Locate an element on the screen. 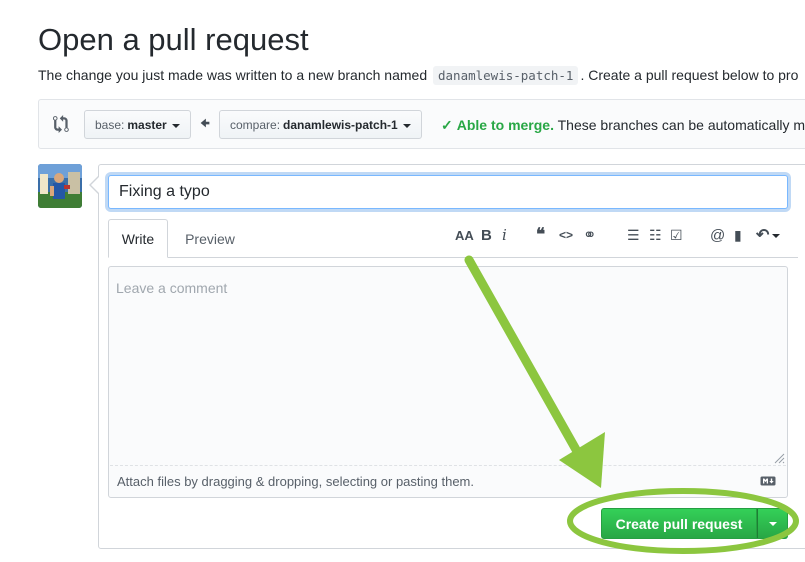 The height and width of the screenshot is (562, 805). branch-name: danamlewis-patch-1 is located at coordinates (506, 75).